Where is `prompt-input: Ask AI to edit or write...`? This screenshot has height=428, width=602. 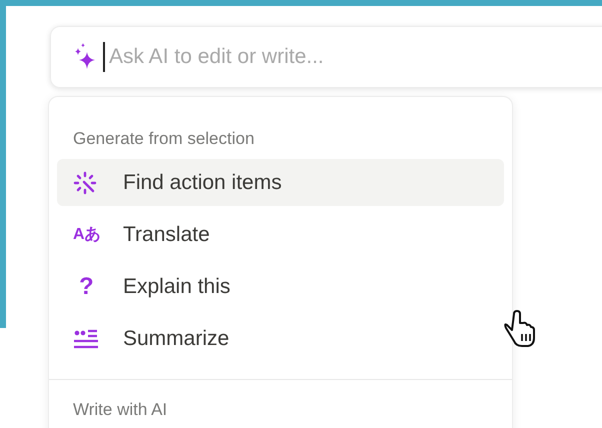
prompt-input: Ask AI to edit or write... is located at coordinates (346, 57).